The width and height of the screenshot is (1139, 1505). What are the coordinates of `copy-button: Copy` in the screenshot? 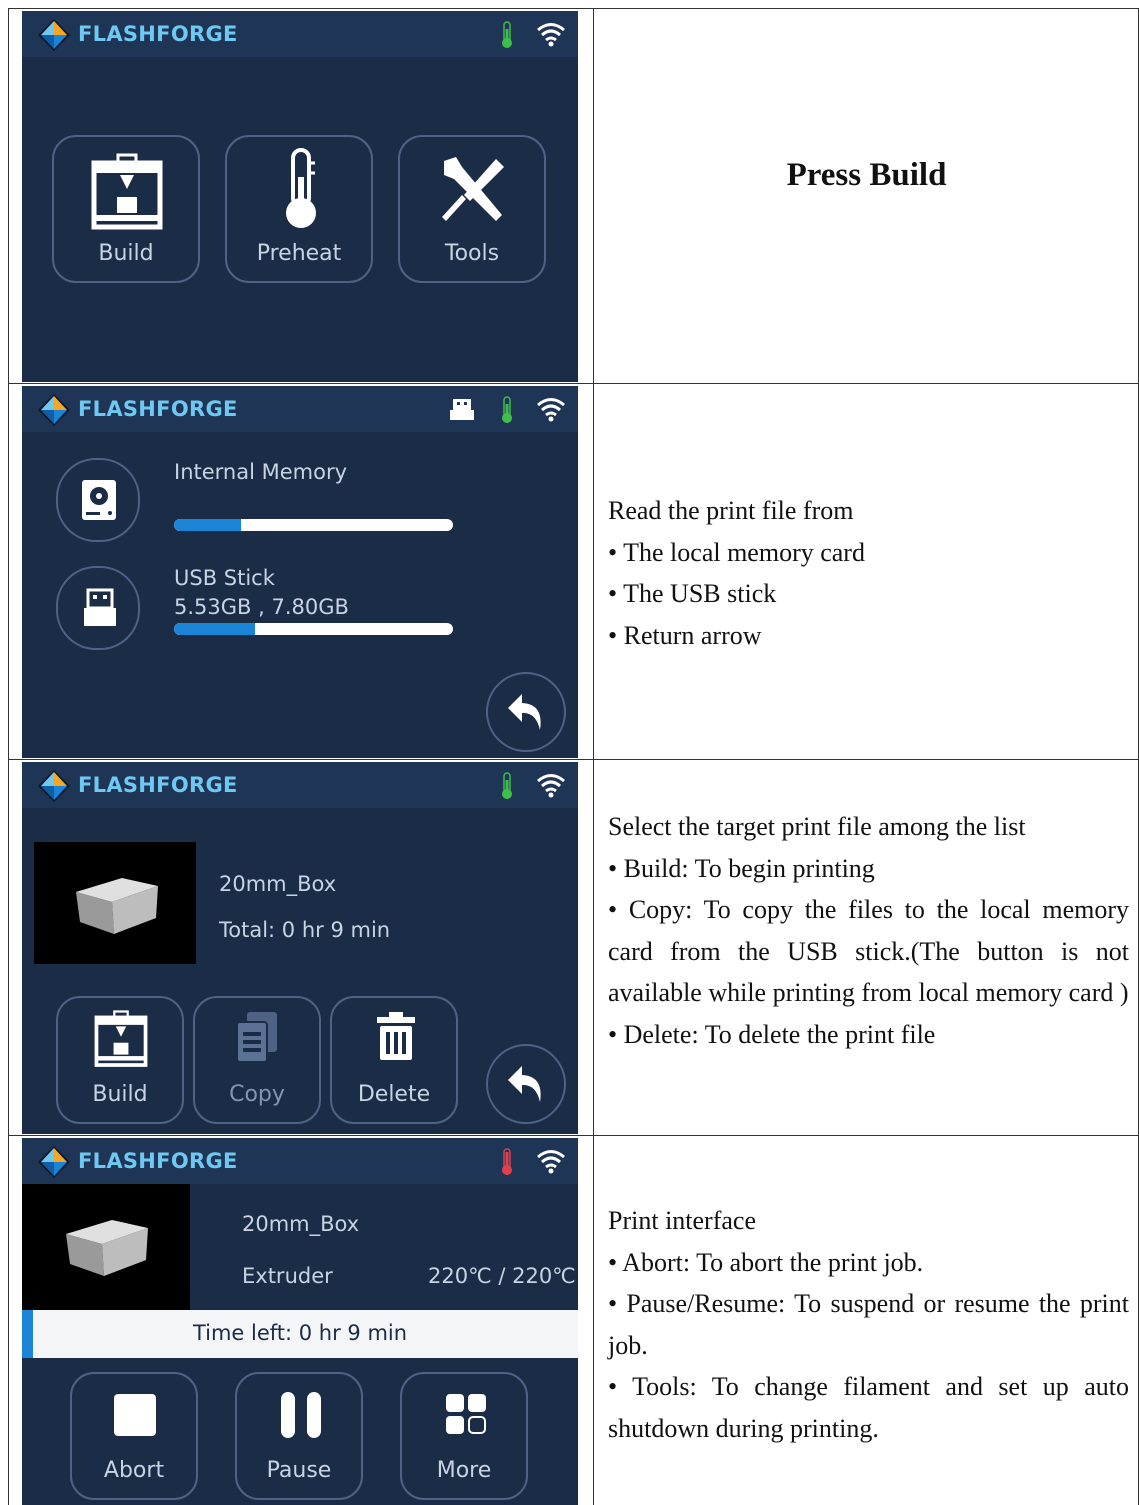 It's located at (257, 1060).